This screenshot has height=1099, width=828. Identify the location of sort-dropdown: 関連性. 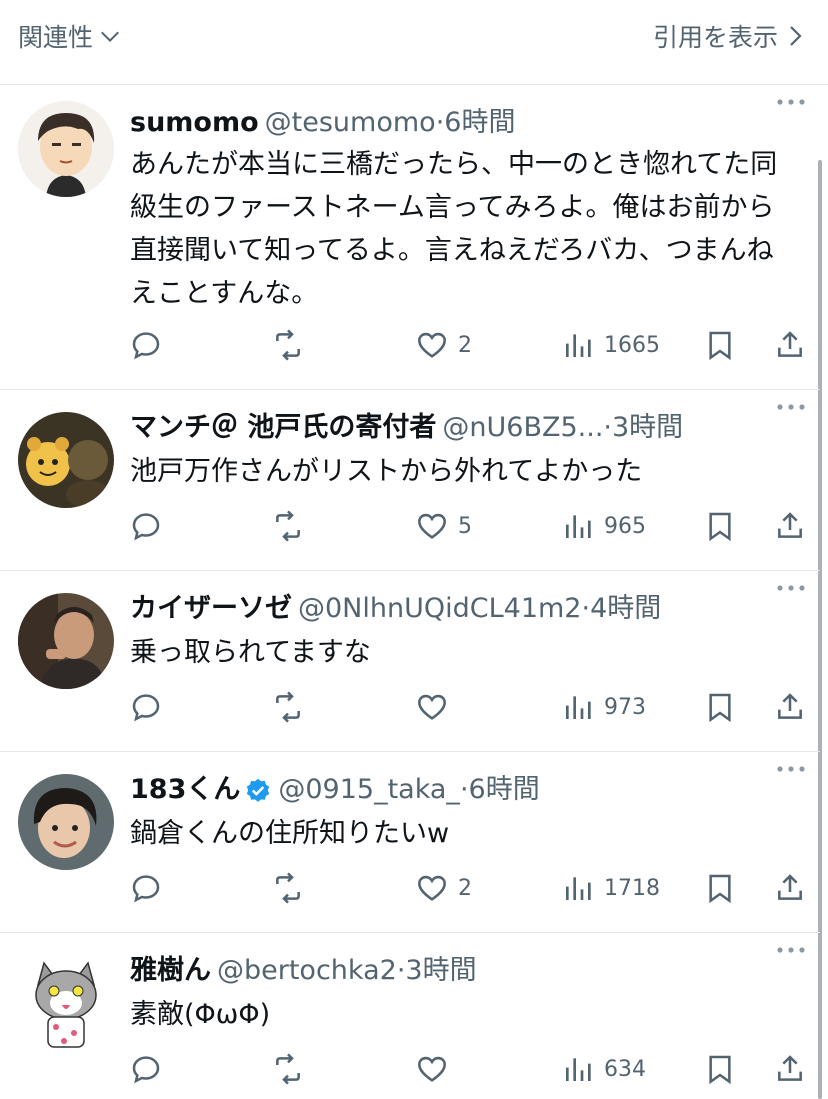
(69, 36).